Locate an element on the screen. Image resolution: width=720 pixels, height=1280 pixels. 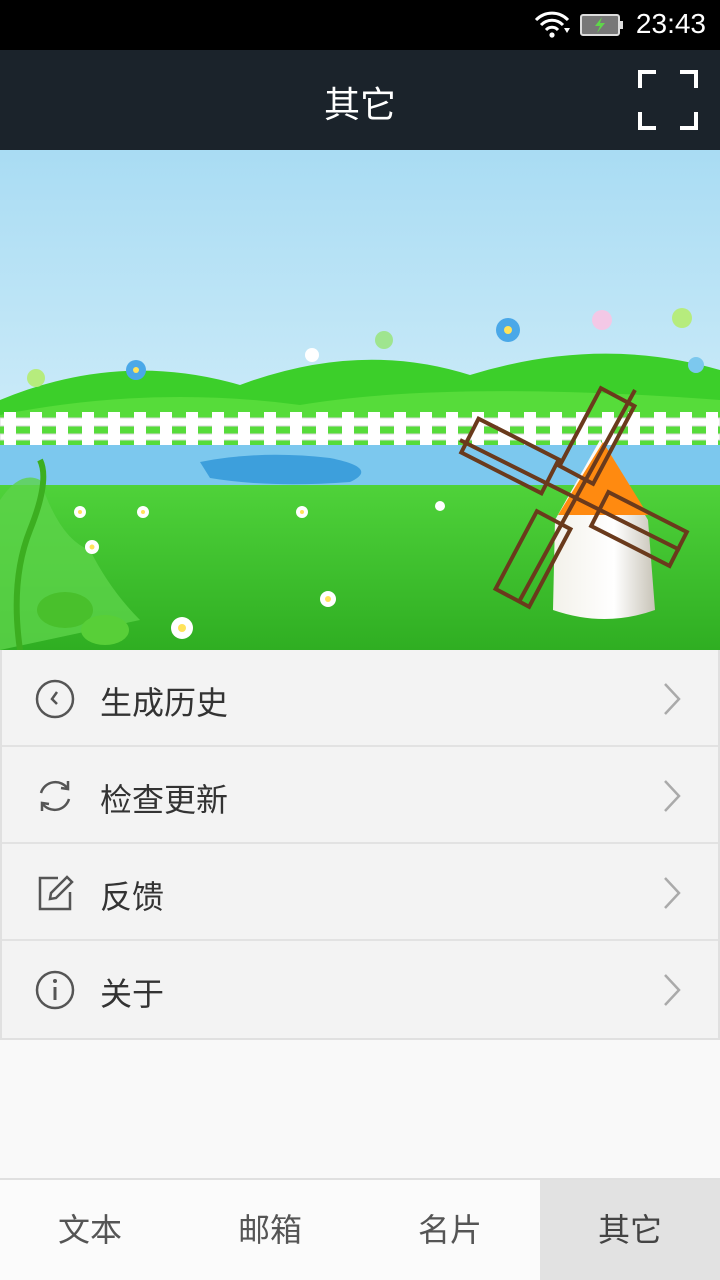
info-icon is located at coordinates (55, 990).